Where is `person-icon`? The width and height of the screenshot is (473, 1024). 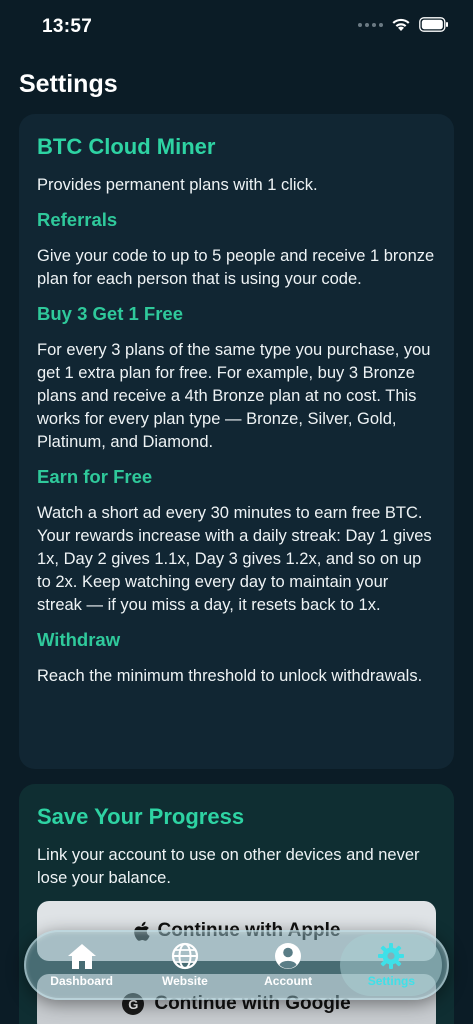 person-icon is located at coordinates (288, 956).